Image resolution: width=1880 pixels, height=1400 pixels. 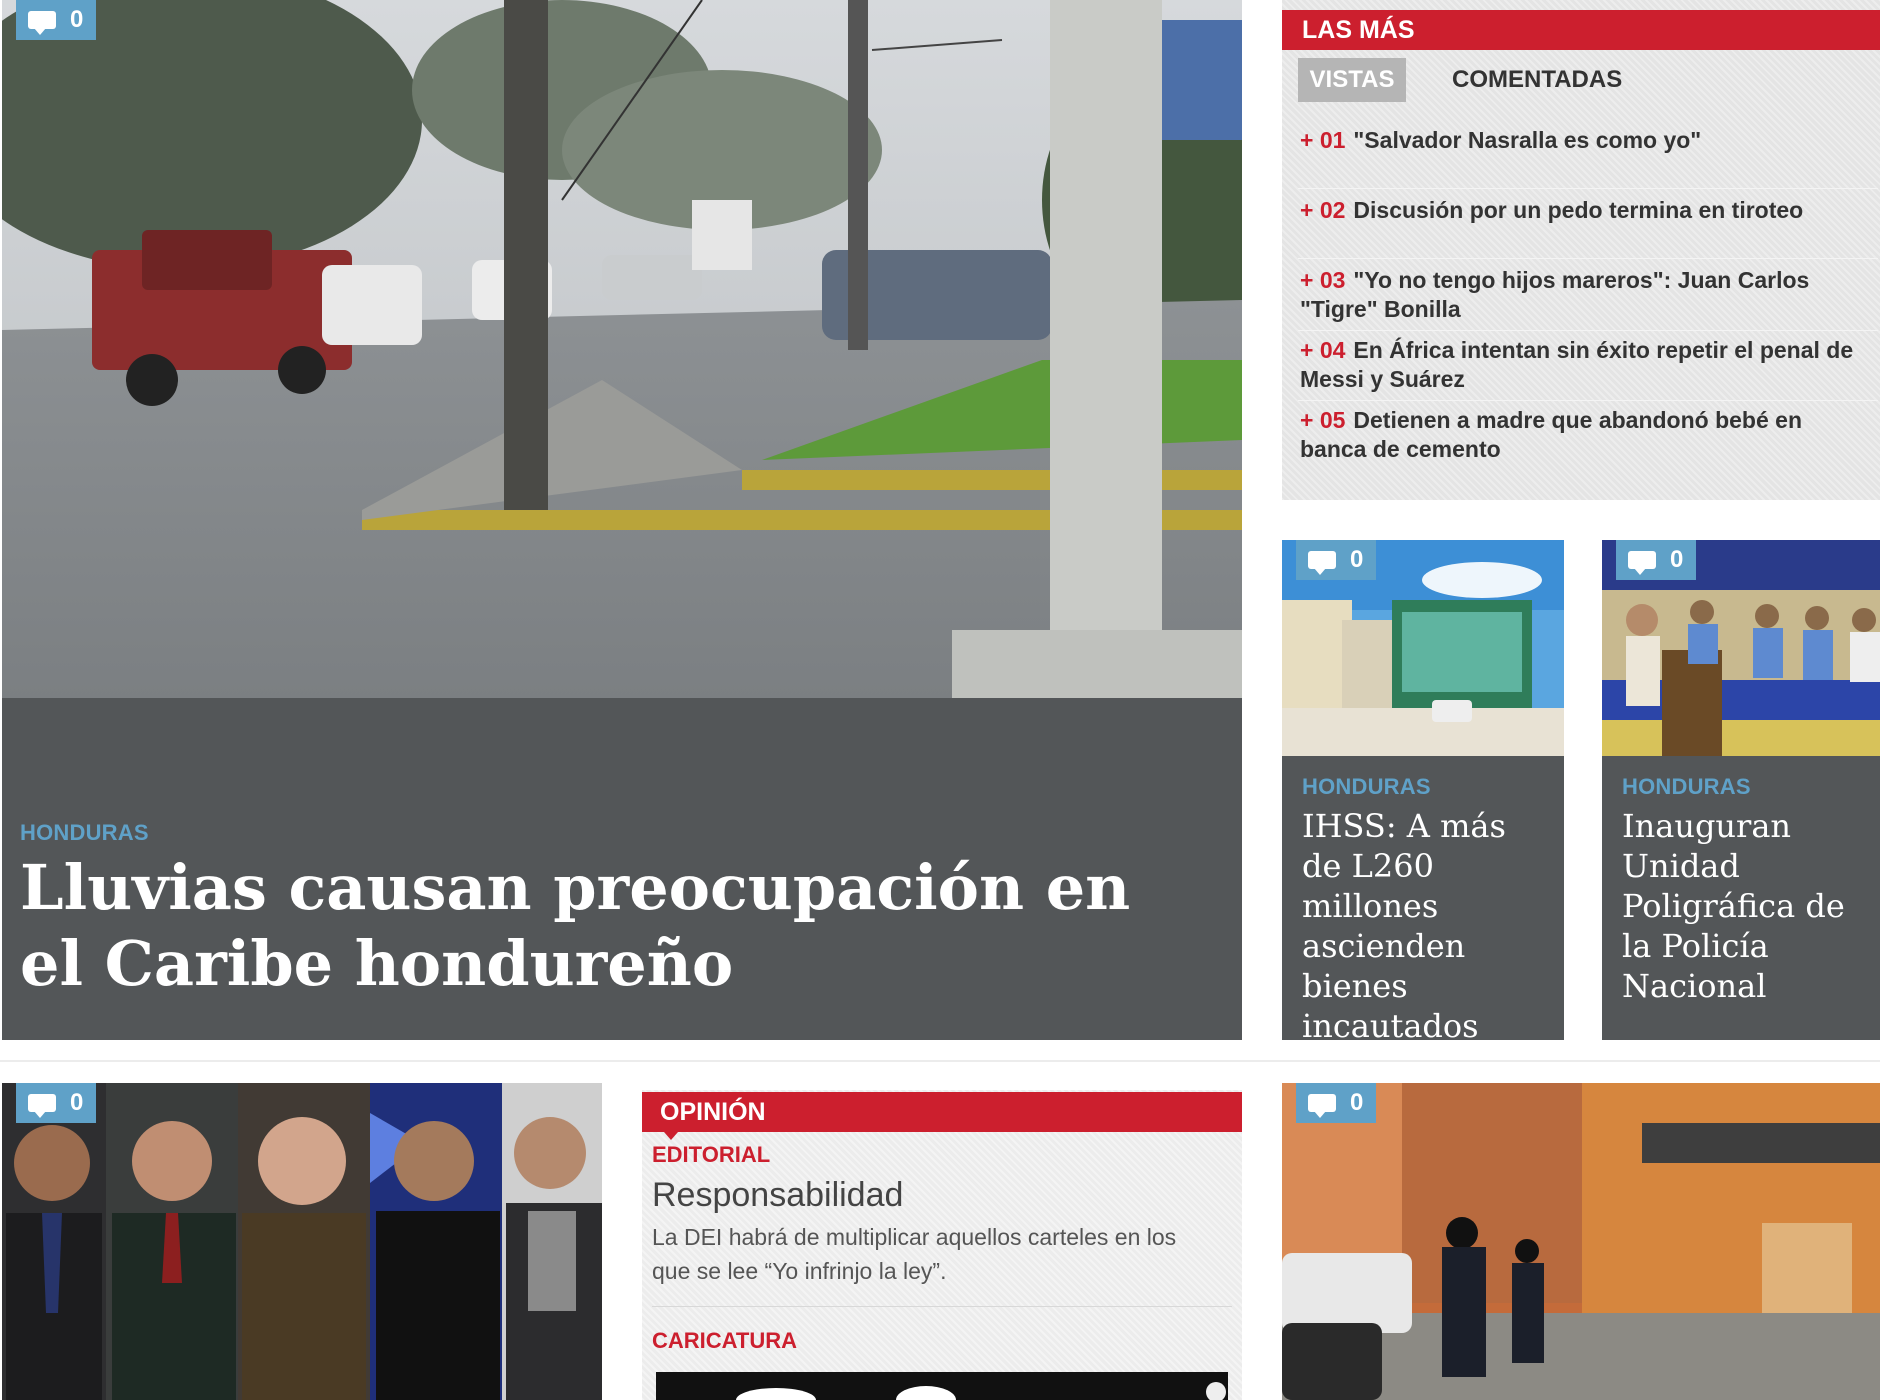 What do you see at coordinates (777, 1195) in the screenshot?
I see `editorial-title: Responsabilidad` at bounding box center [777, 1195].